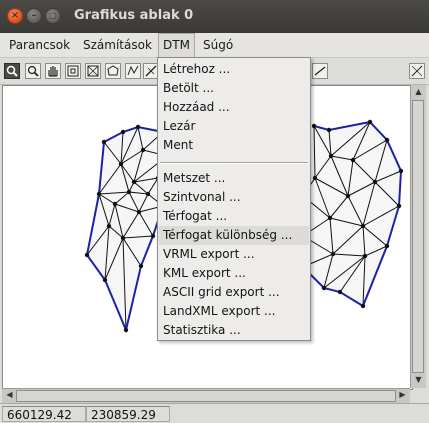 The height and width of the screenshot is (423, 429). I want to click on status-y-coordinate: 230859.29, so click(128, 414).